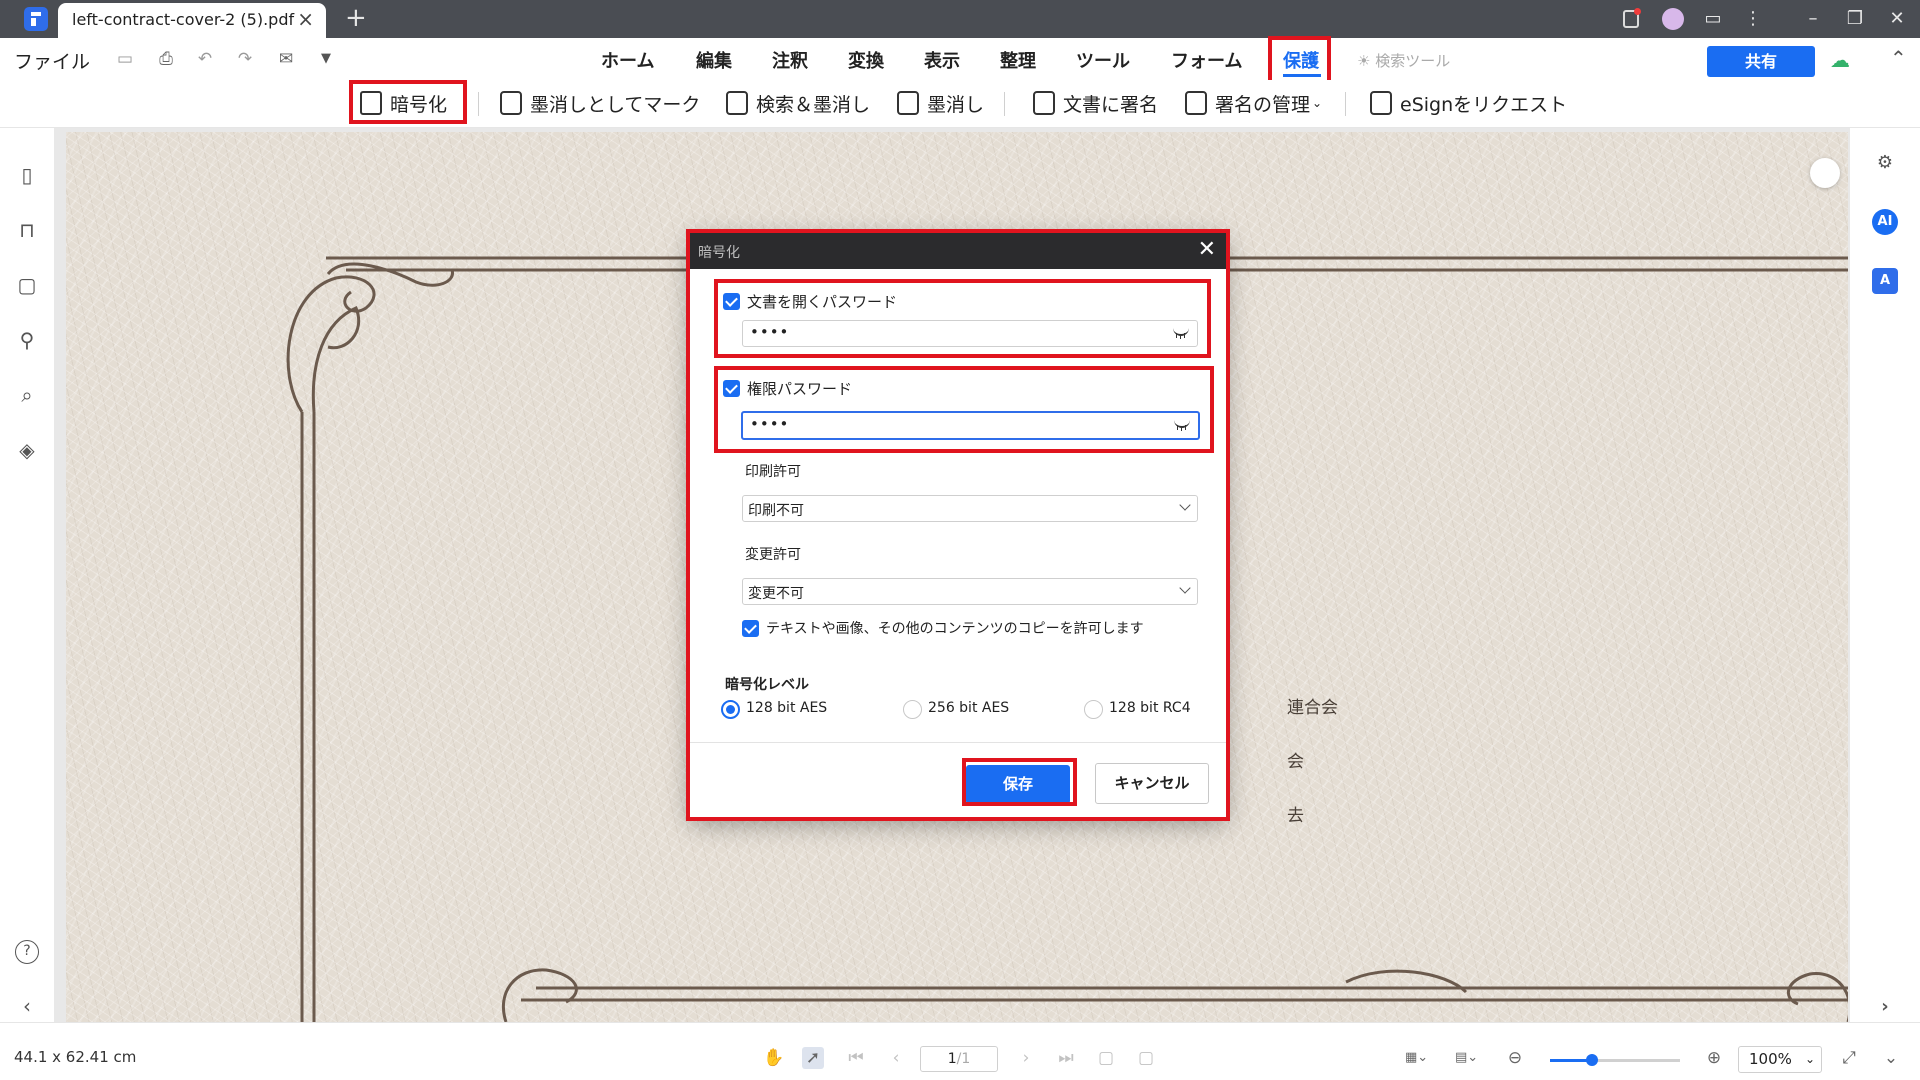 The height and width of the screenshot is (1080, 1920). What do you see at coordinates (27, 450) in the screenshot?
I see `layers-icon: ◈` at bounding box center [27, 450].